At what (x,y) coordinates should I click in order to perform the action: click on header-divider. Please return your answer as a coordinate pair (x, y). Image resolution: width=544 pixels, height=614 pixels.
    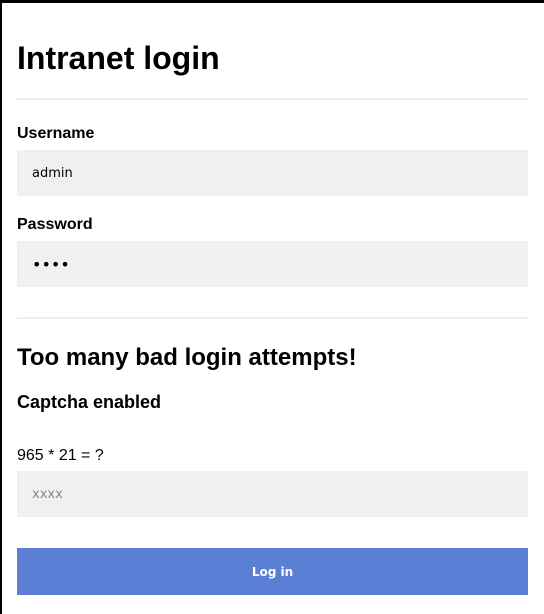
    Looking at the image, I should click on (272, 99).